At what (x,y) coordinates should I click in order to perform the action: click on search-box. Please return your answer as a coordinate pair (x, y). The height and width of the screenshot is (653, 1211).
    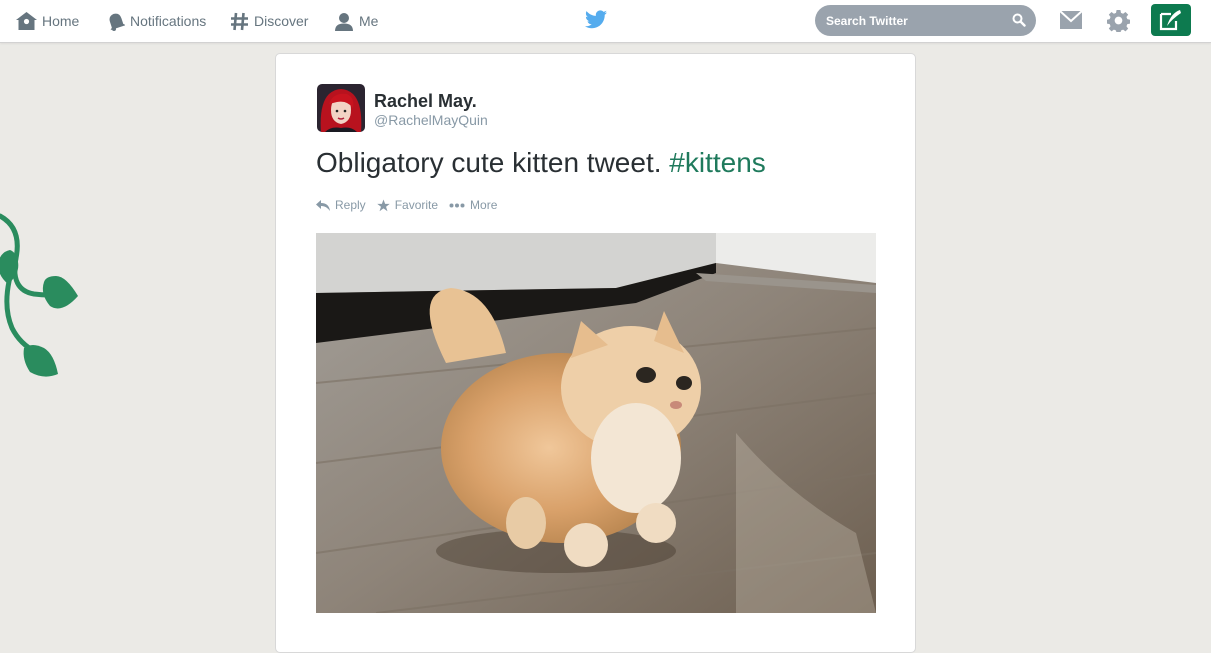
    Looking at the image, I should click on (925, 20).